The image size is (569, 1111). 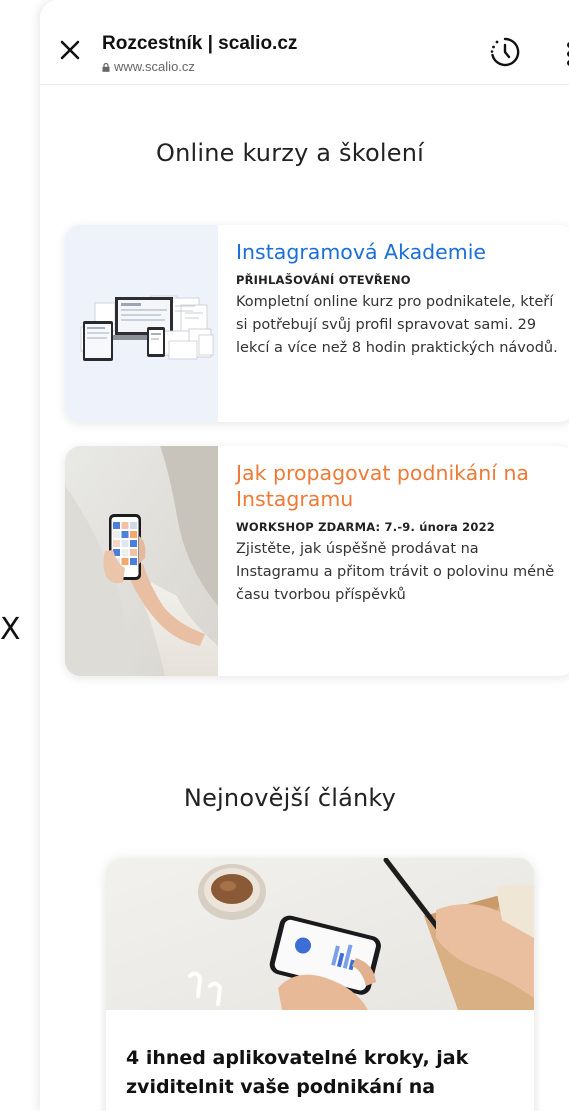 I want to click on course-image-workshop, so click(x=141, y=561).